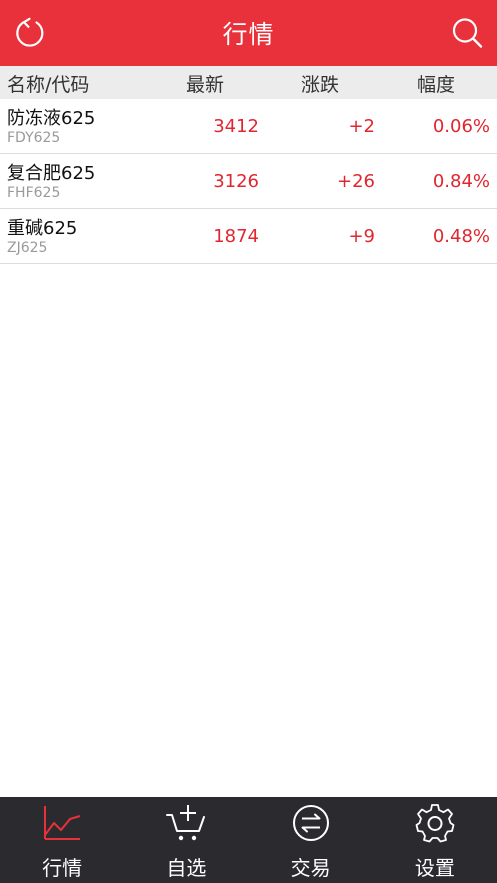 The height and width of the screenshot is (883, 497). Describe the element at coordinates (461, 236) in the screenshot. I see `quote-percent: 0.48%` at that location.